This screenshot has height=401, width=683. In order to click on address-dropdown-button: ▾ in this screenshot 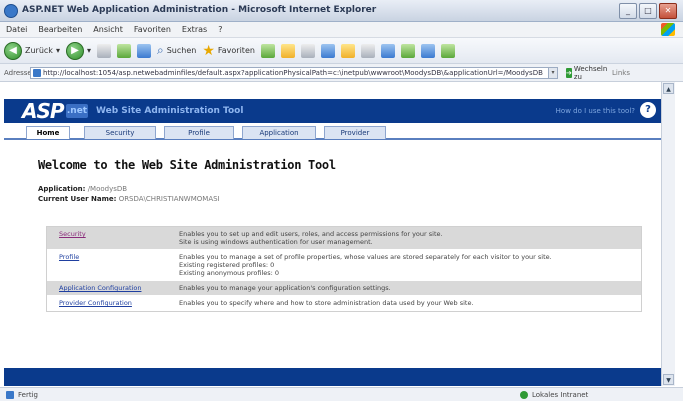, I will do `click(553, 73)`.